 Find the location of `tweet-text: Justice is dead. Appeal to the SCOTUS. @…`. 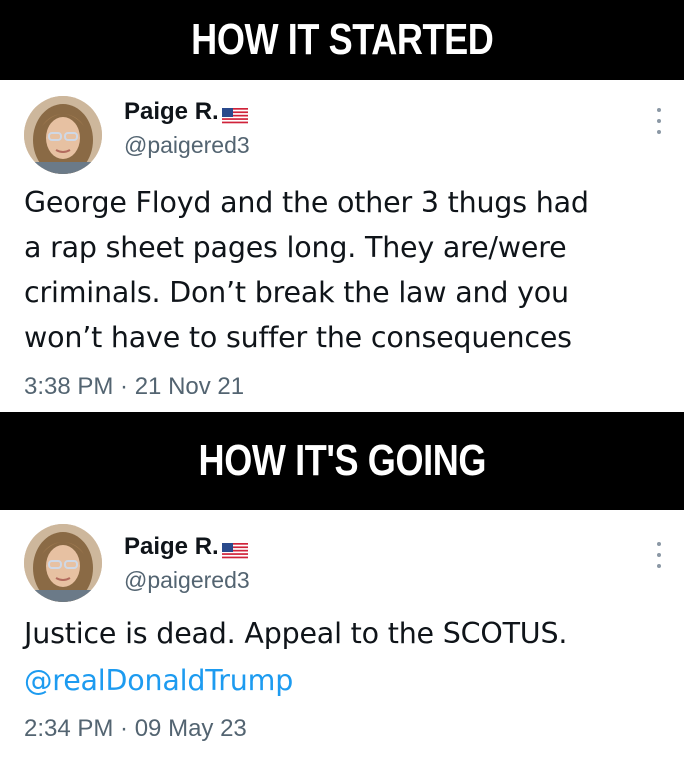

tweet-text: Justice is dead. Appeal to the SCOTUS. @… is located at coordinates (344, 657).